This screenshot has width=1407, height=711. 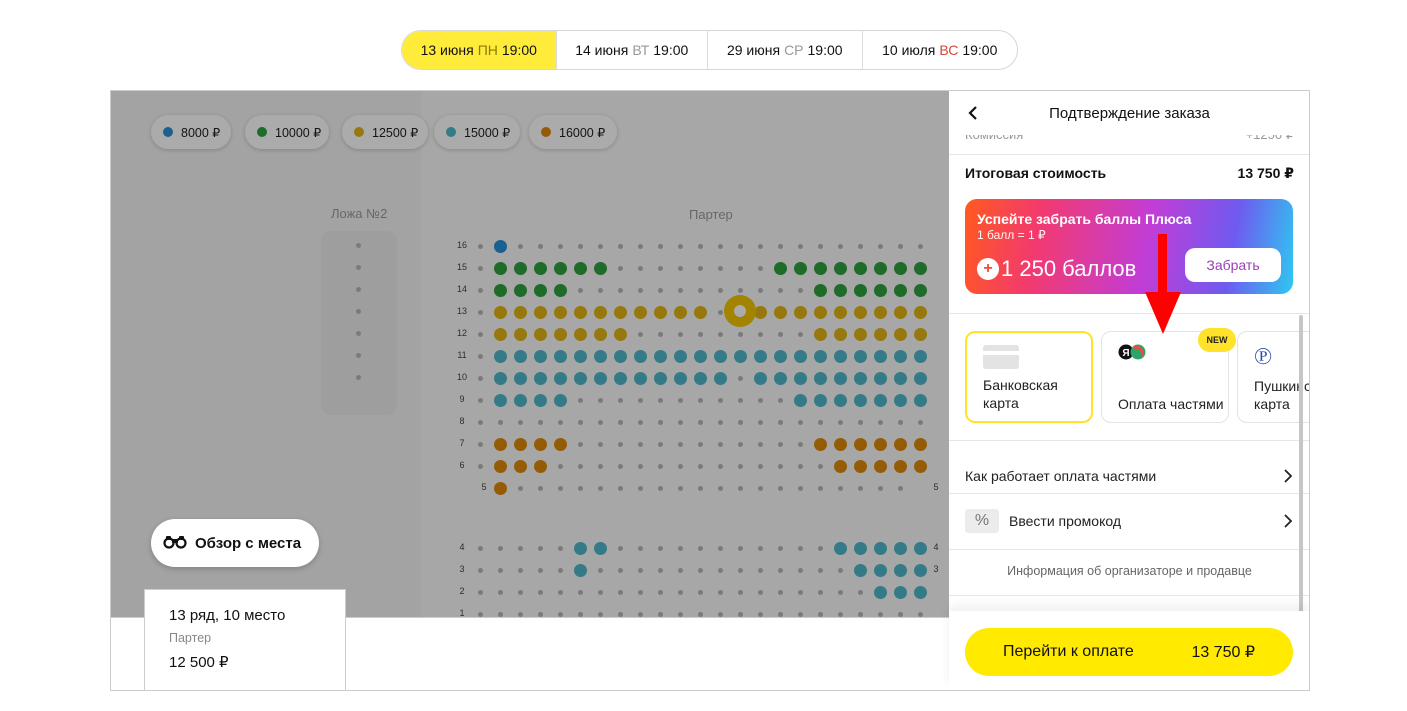 What do you see at coordinates (477, 132) in the screenshot?
I see `legend-chip-15000: 15000 ₽` at bounding box center [477, 132].